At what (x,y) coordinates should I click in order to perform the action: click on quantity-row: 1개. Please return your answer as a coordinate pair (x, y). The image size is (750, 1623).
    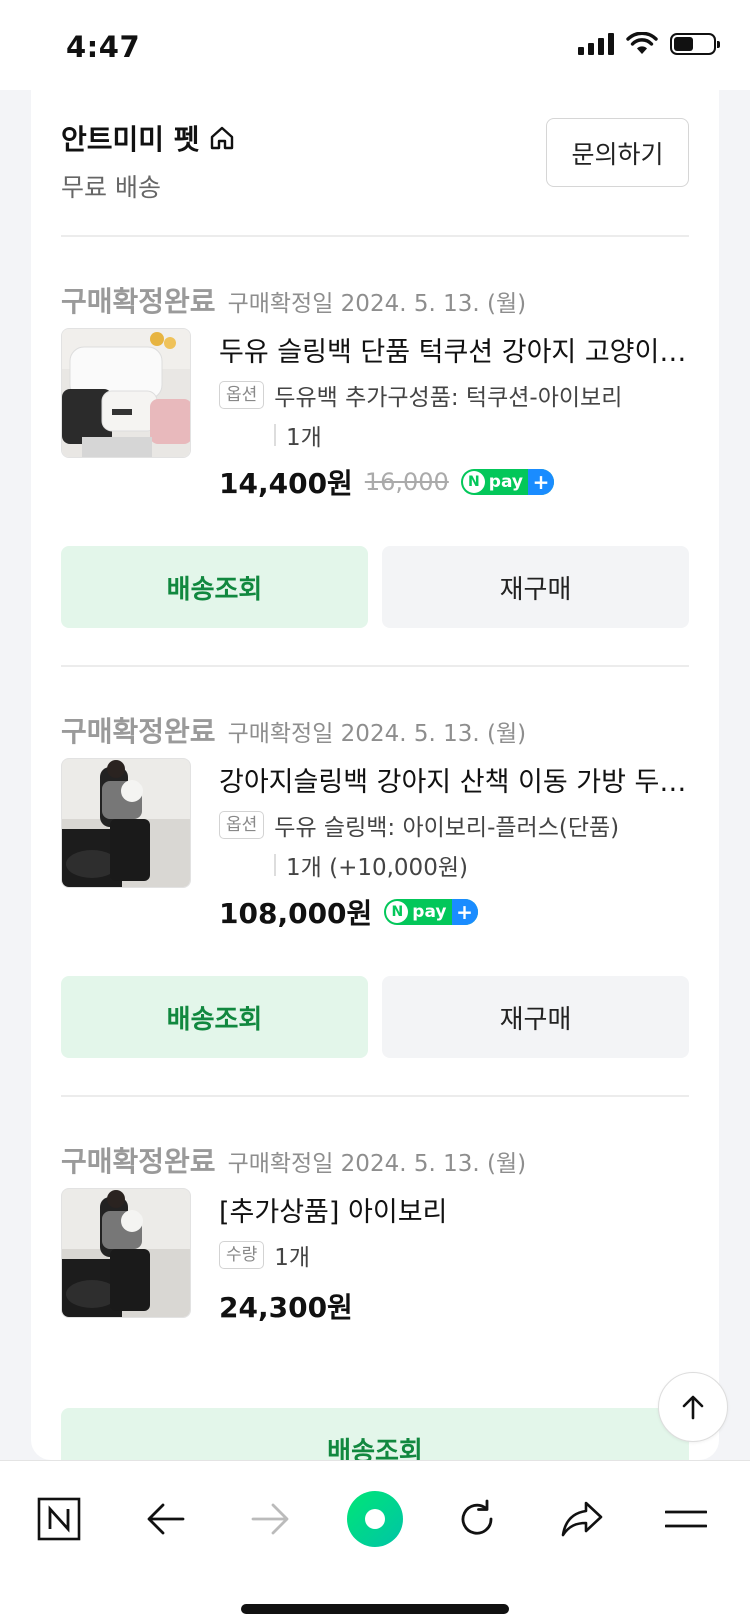
    Looking at the image, I should click on (298, 435).